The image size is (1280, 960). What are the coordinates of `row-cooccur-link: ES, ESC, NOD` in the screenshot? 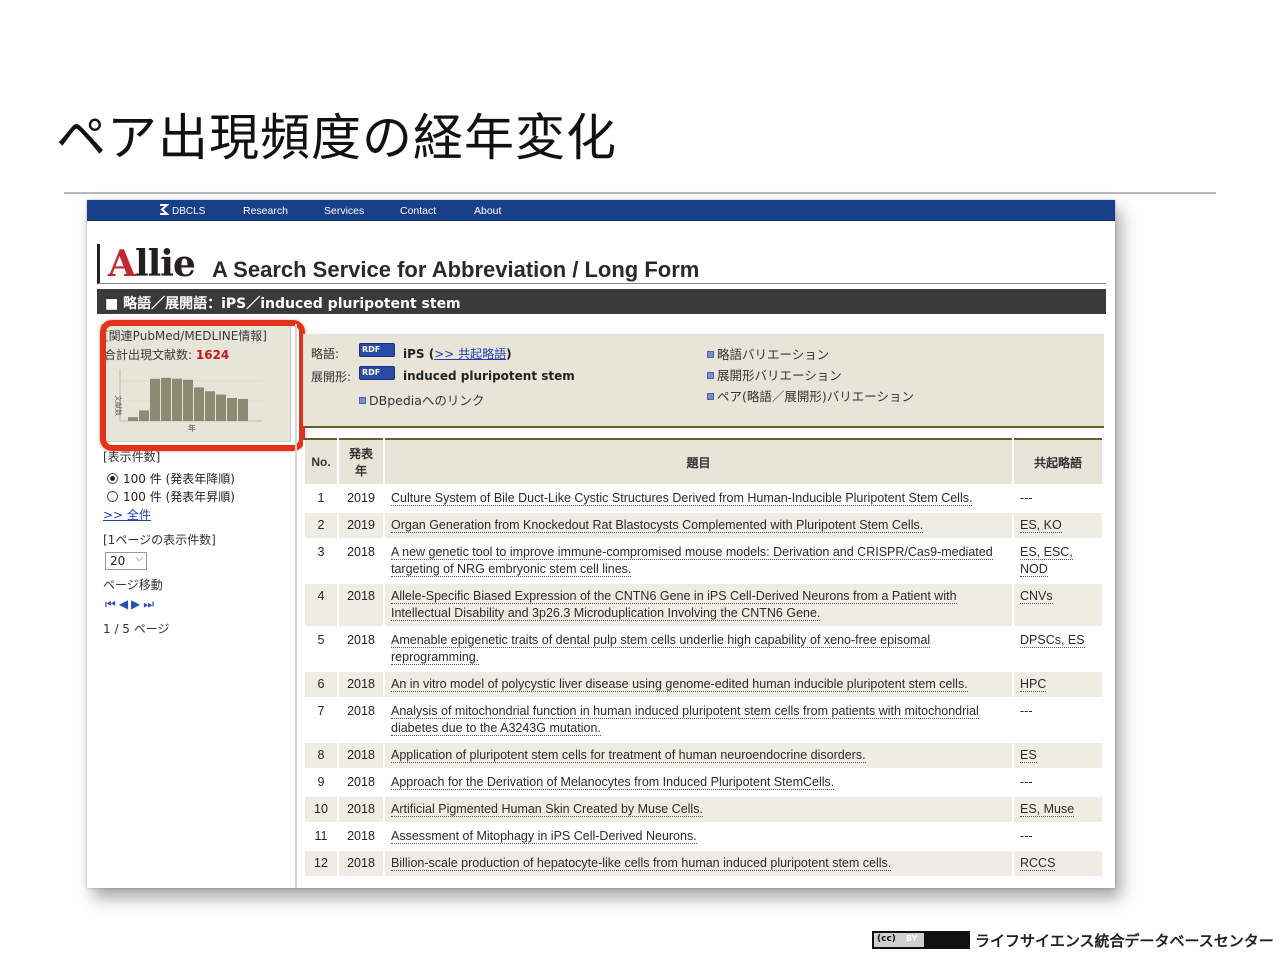 It's located at (1046, 561).